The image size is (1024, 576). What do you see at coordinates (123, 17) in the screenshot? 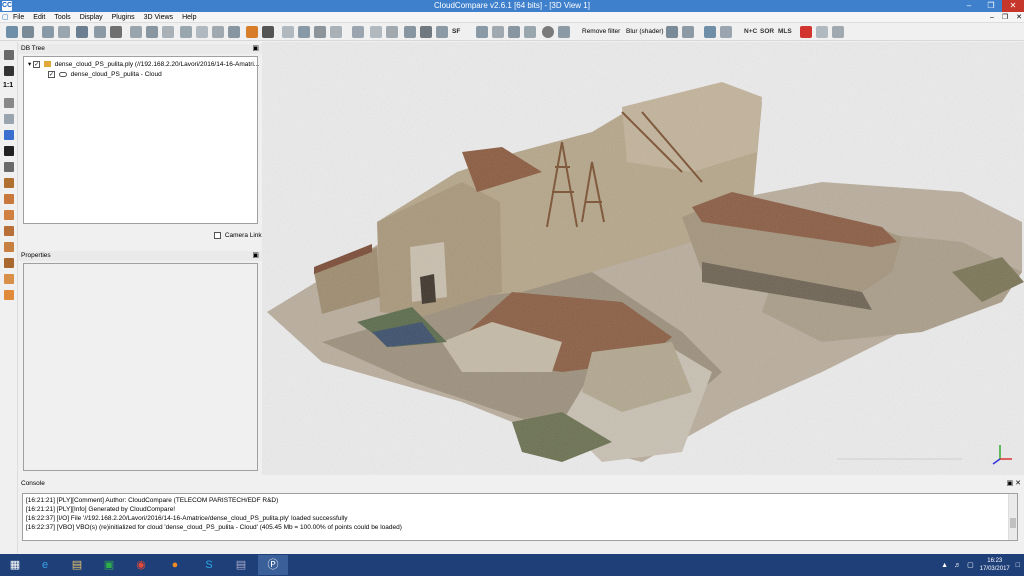
I see `menu-plugins: Plugins` at bounding box center [123, 17].